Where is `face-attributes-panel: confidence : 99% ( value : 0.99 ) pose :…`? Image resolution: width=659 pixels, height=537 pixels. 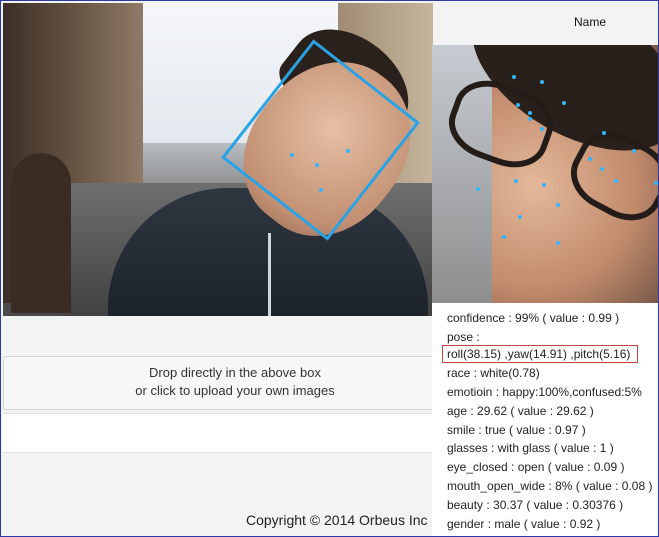 face-attributes-panel: confidence : 99% ( value : 0.99 ) pose :… is located at coordinates (545, 419).